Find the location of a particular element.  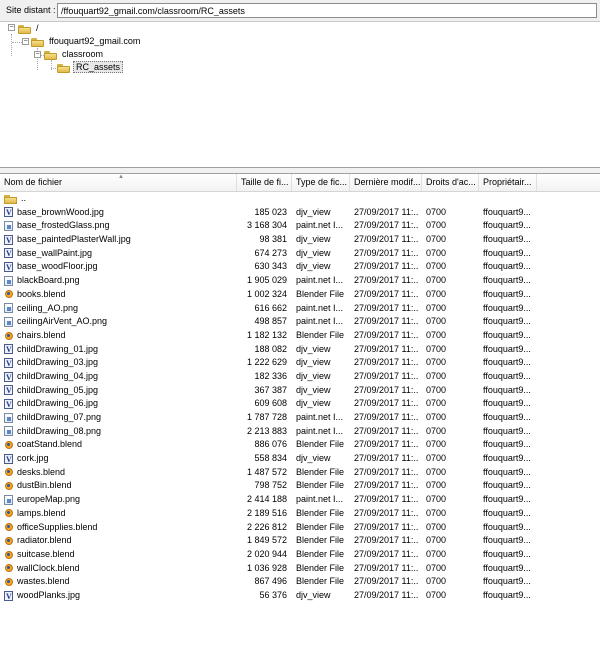

tree-node-classroom: classroom is located at coordinates (74, 54).